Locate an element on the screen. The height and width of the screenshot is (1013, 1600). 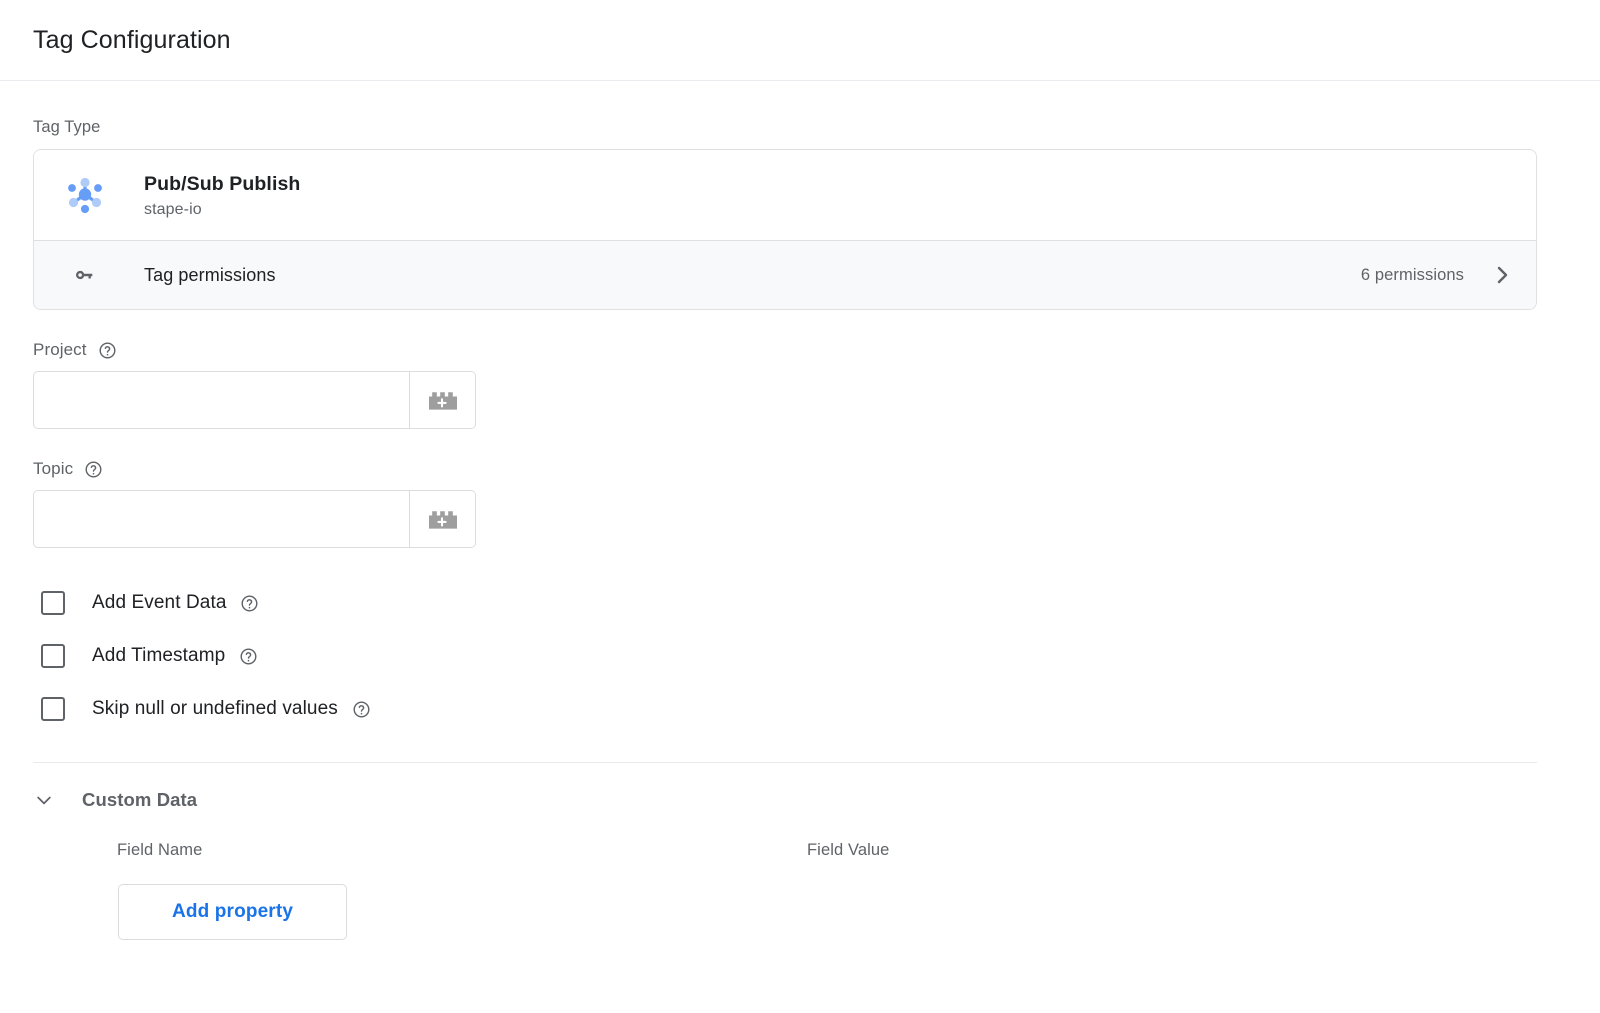
tag-type-label: Tag Type is located at coordinates (67, 127).